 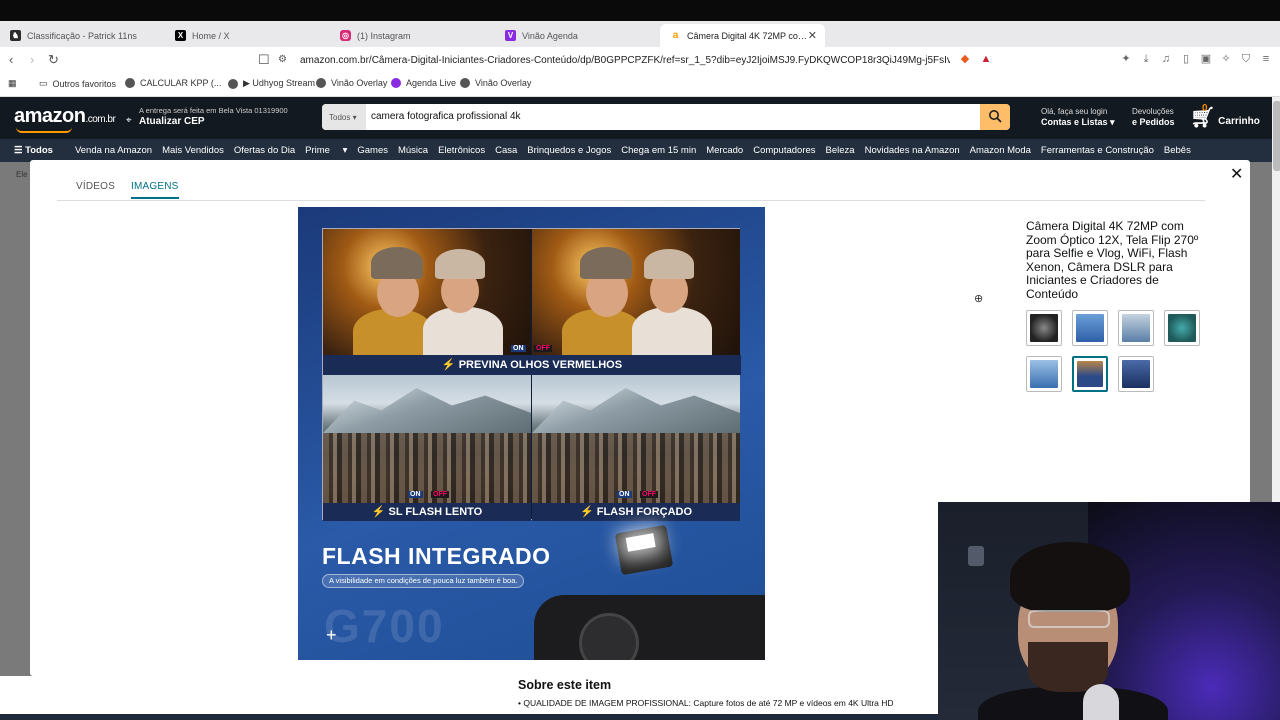 I want to click on bookmark-vinao-overlay: Vinão Overlay, so click(x=351, y=83).